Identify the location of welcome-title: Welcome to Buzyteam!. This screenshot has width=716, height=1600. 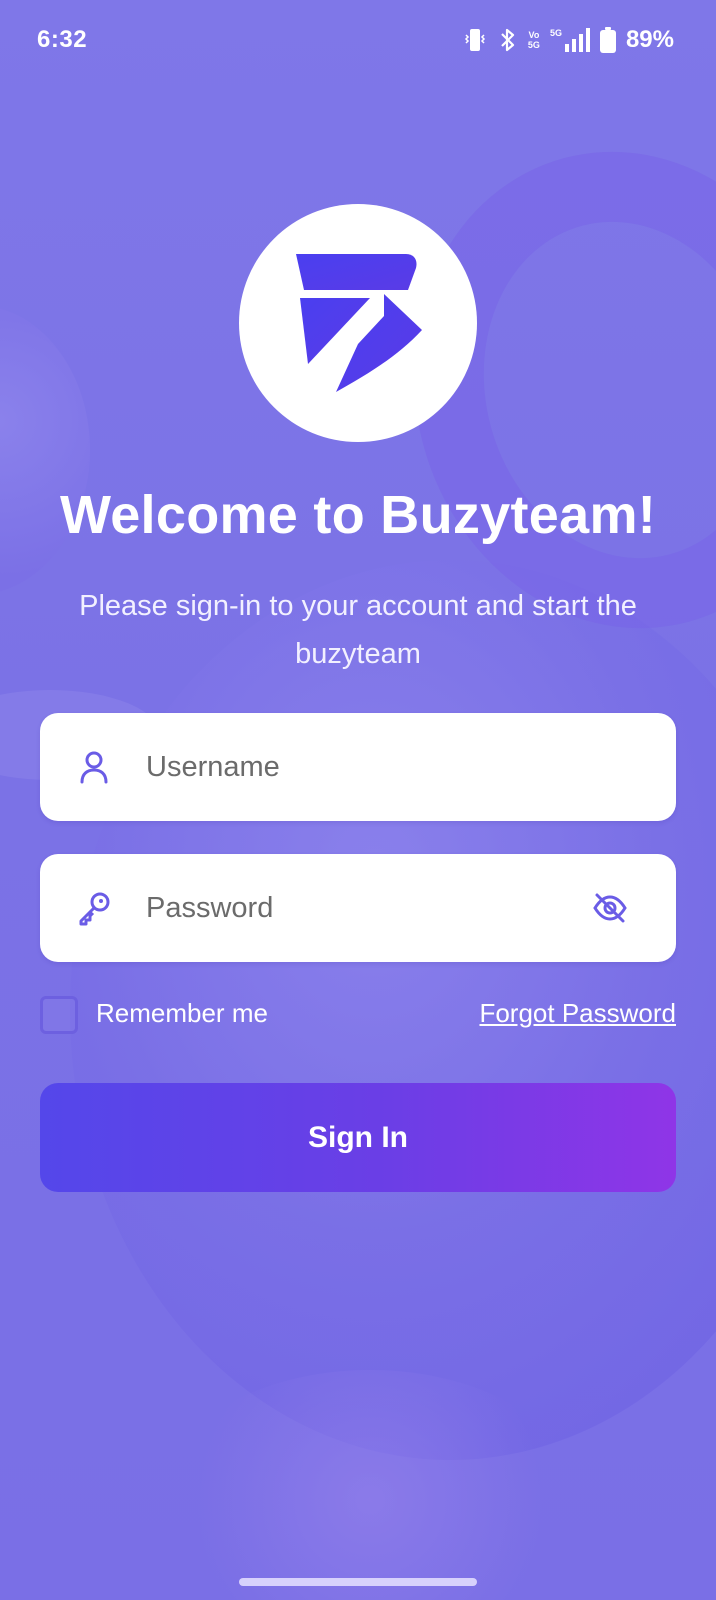
(358, 515).